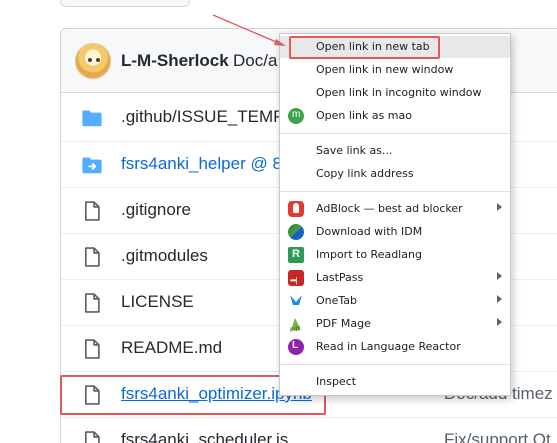 The image size is (557, 443). I want to click on commit-message: Doc/a, so click(255, 61).